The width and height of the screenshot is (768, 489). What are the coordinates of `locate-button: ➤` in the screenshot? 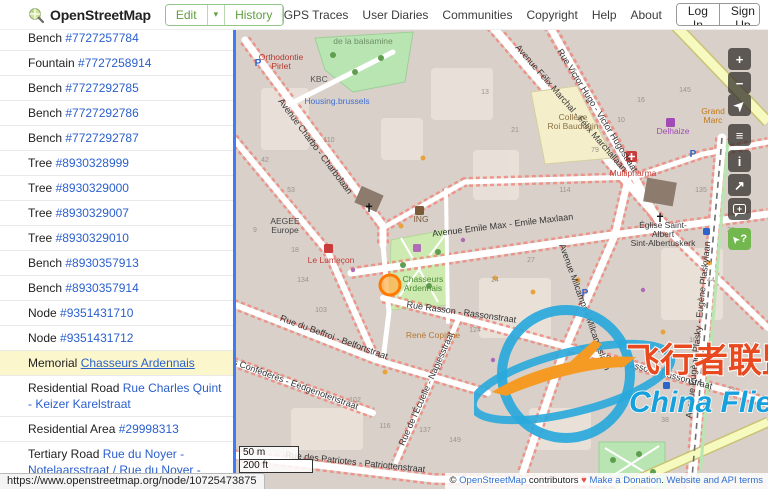 It's located at (739, 105).